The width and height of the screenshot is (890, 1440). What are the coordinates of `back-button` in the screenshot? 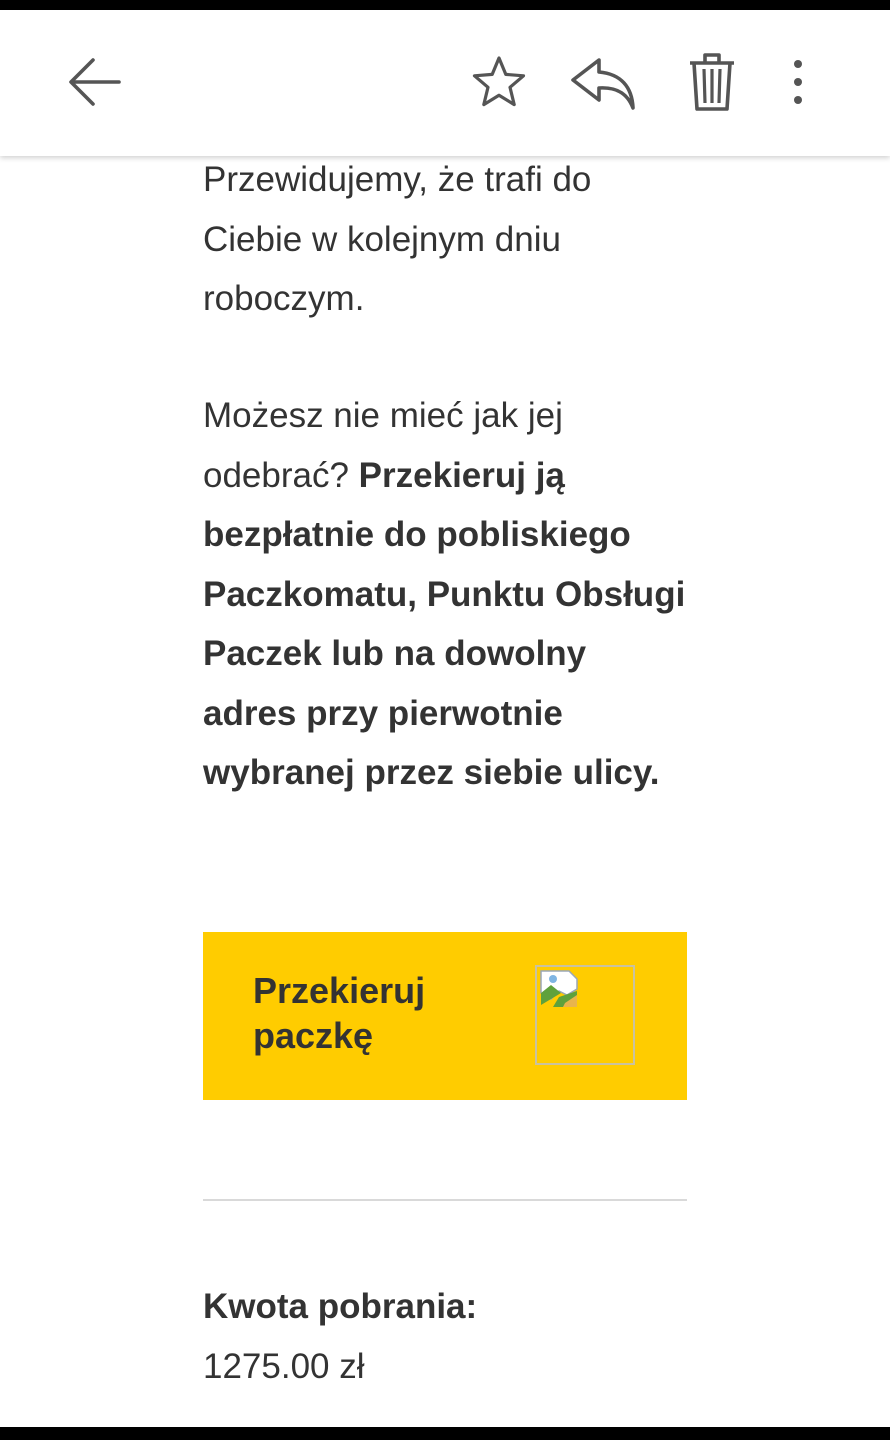 It's located at (95, 82).